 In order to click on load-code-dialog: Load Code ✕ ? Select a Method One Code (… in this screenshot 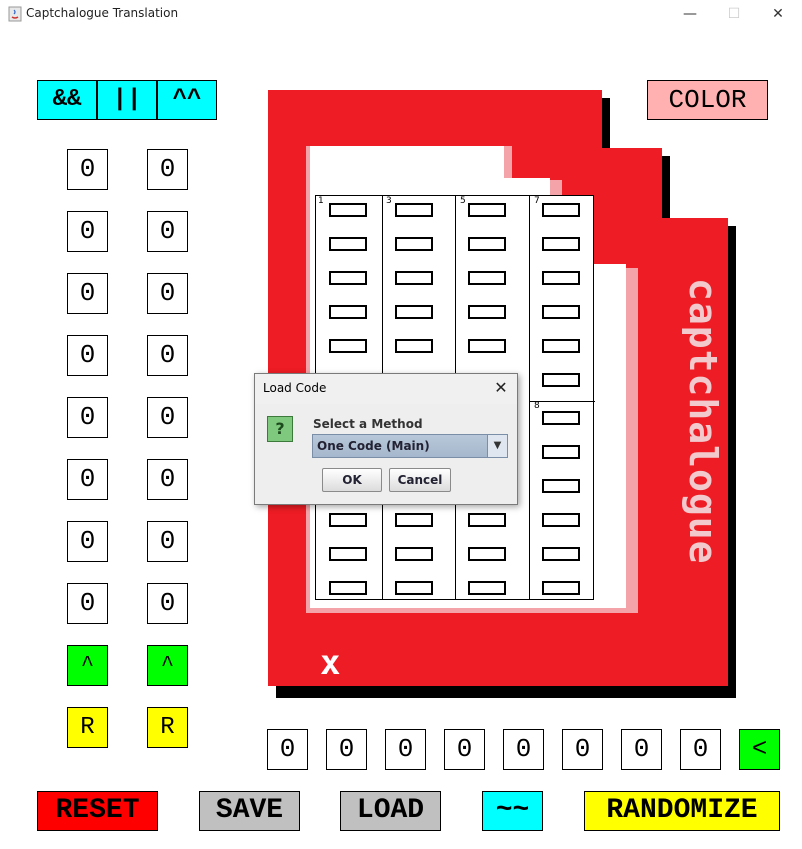, I will do `click(386, 439)`.